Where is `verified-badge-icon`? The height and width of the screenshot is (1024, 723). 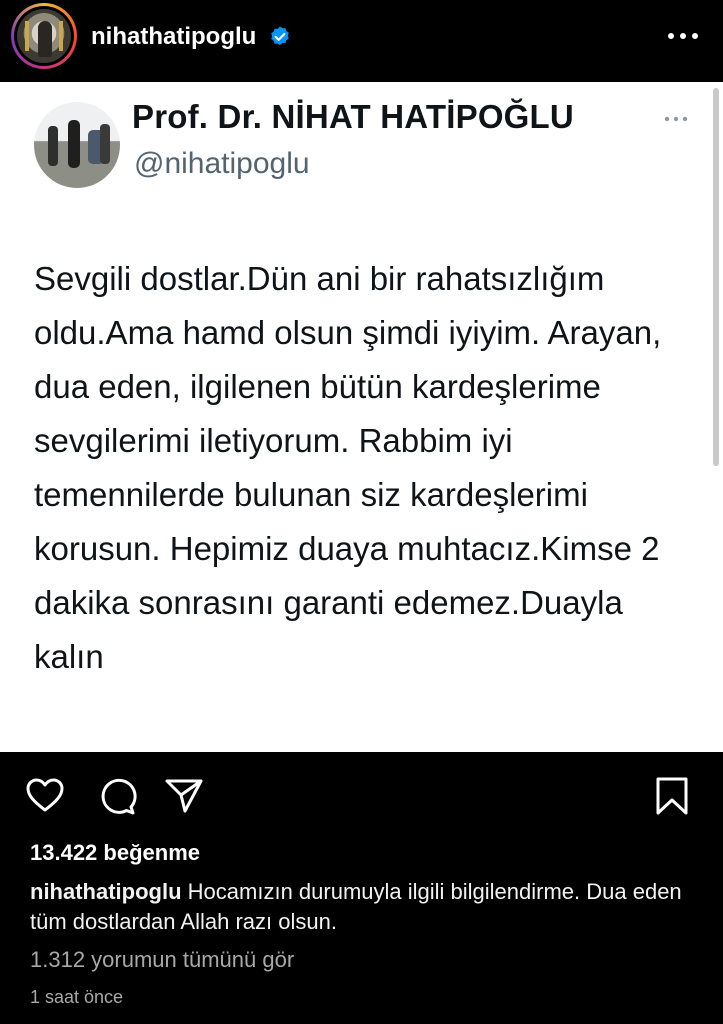
verified-badge-icon is located at coordinates (280, 36).